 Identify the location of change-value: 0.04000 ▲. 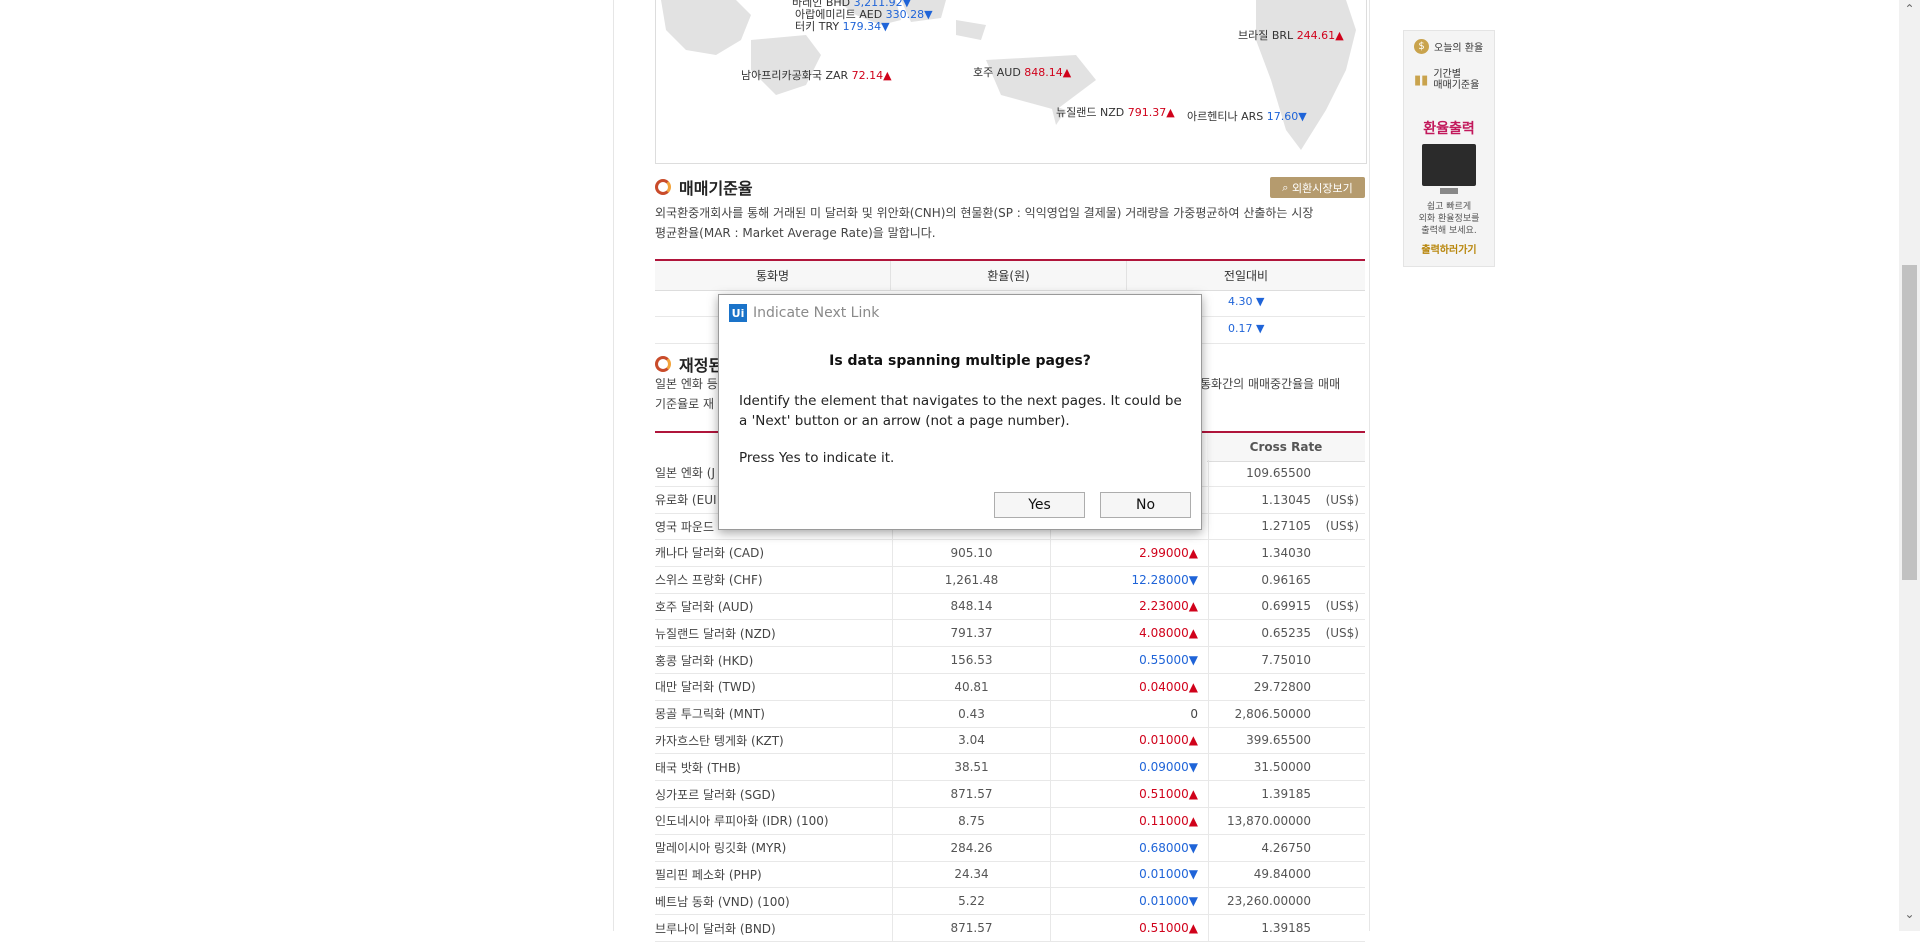
(1130, 686).